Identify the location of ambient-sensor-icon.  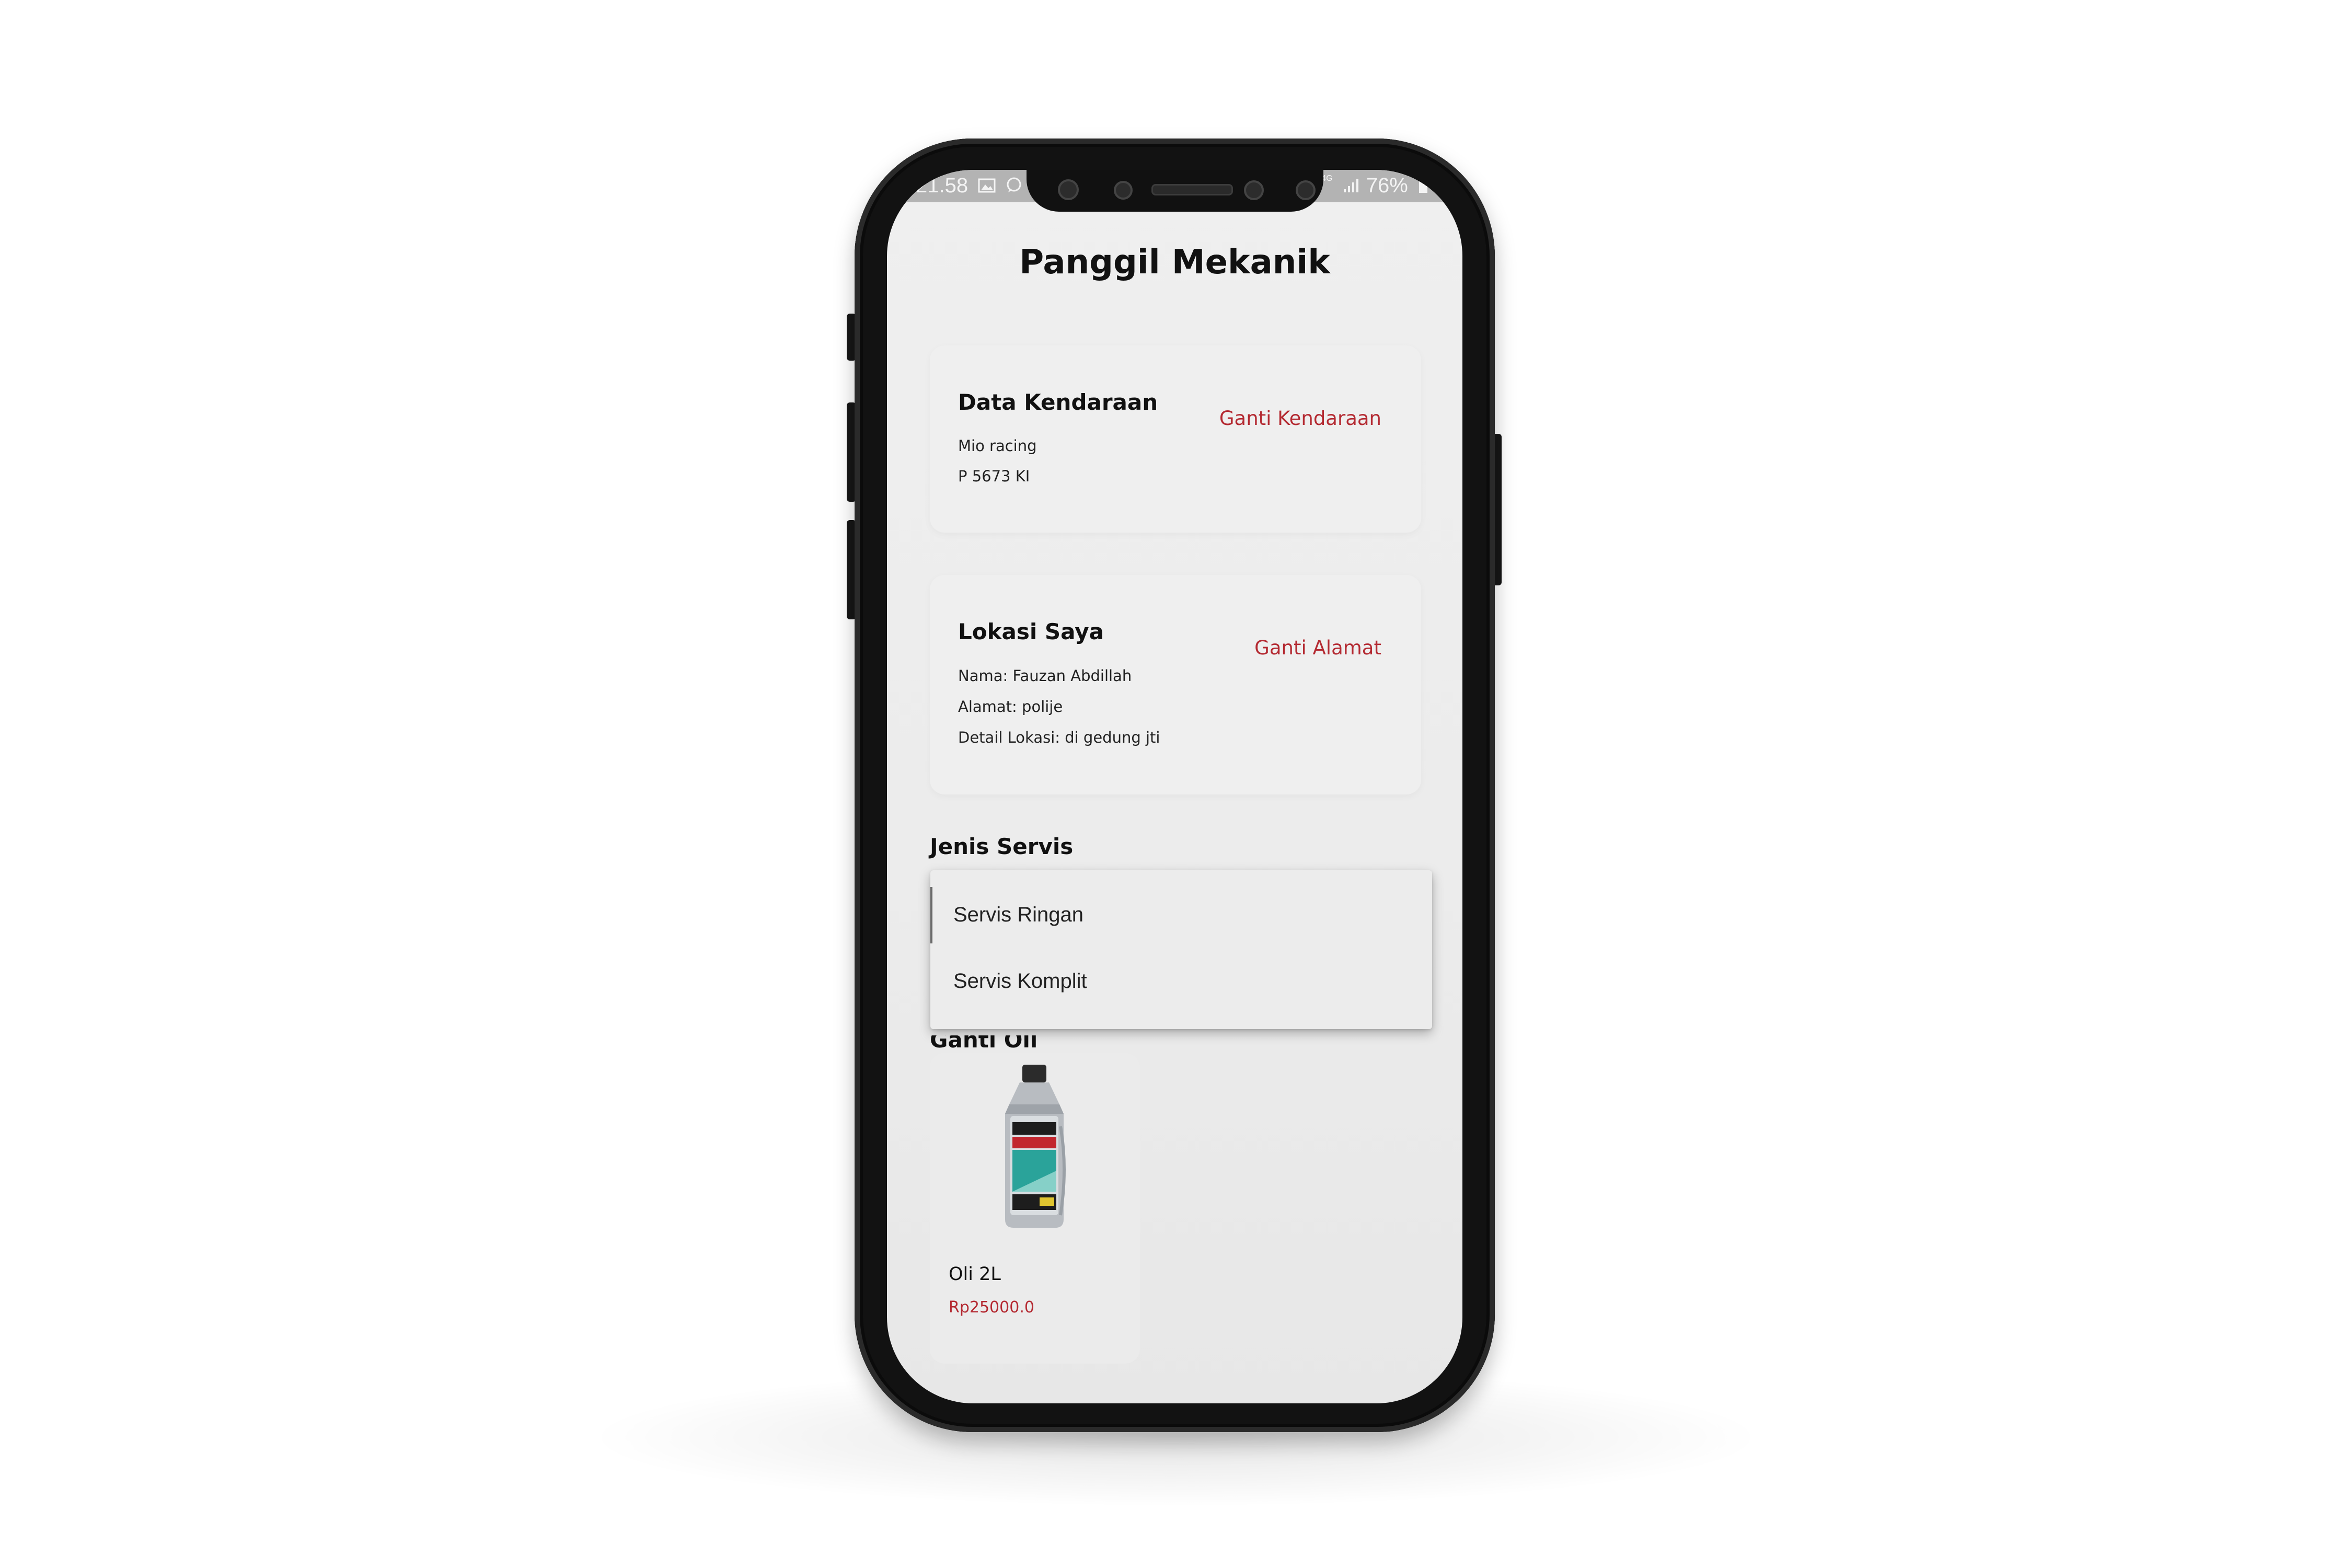
(1306, 190).